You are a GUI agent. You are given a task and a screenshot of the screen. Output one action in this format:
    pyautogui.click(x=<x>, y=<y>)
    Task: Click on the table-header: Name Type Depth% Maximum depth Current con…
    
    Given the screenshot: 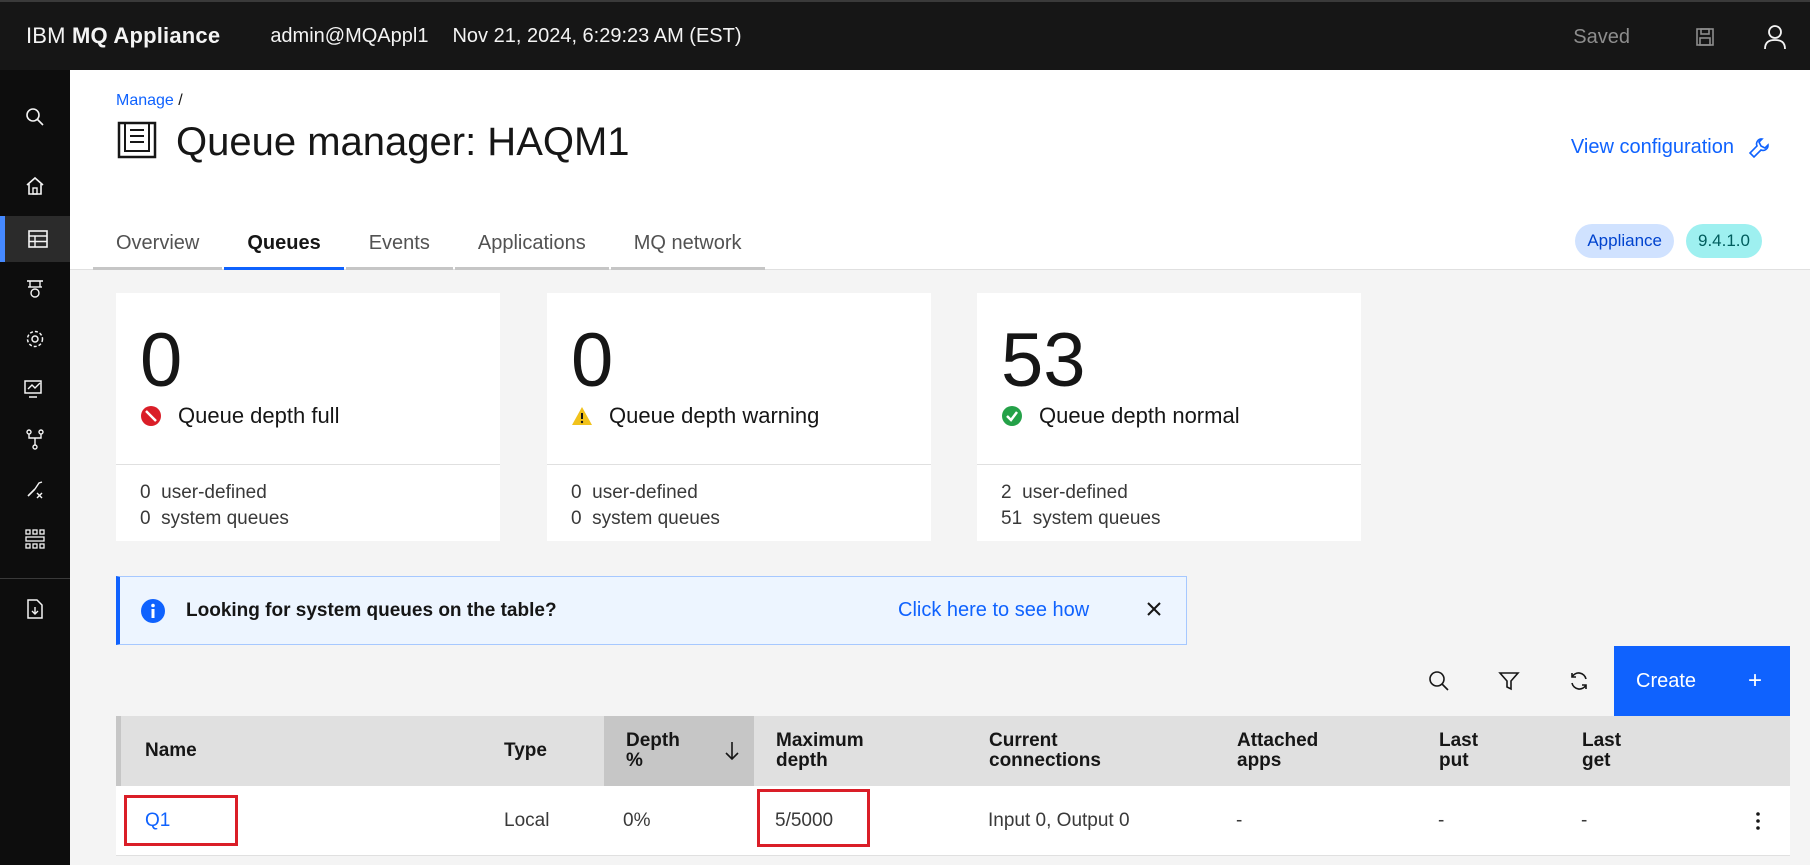 What is the action you would take?
    pyautogui.click(x=953, y=751)
    